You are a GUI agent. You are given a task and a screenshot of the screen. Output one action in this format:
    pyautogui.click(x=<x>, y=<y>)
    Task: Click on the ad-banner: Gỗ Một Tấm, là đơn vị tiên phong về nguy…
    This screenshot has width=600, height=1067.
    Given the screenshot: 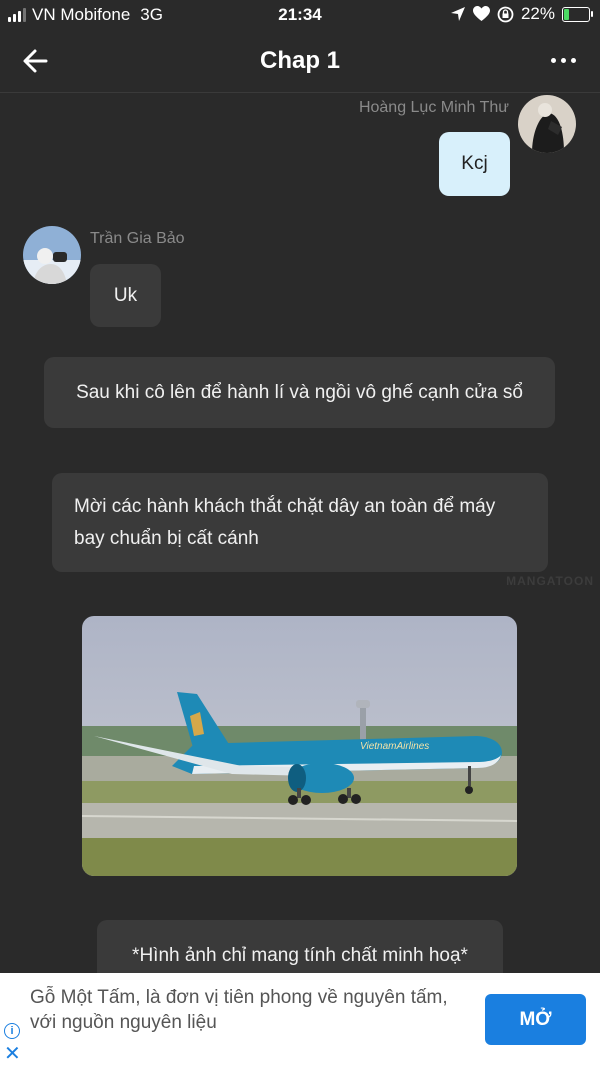 What is the action you would take?
    pyautogui.click(x=300, y=1020)
    